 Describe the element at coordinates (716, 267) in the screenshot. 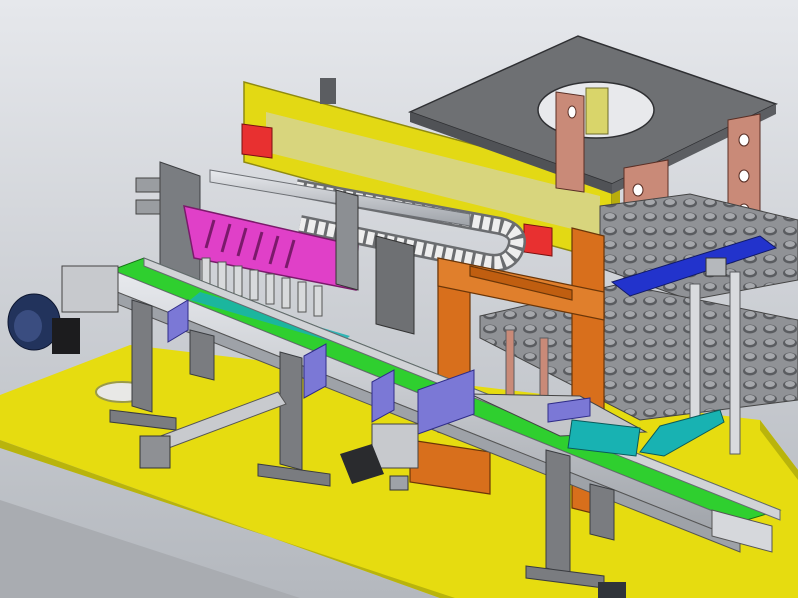

I see `blue-bracket-sensor` at that location.